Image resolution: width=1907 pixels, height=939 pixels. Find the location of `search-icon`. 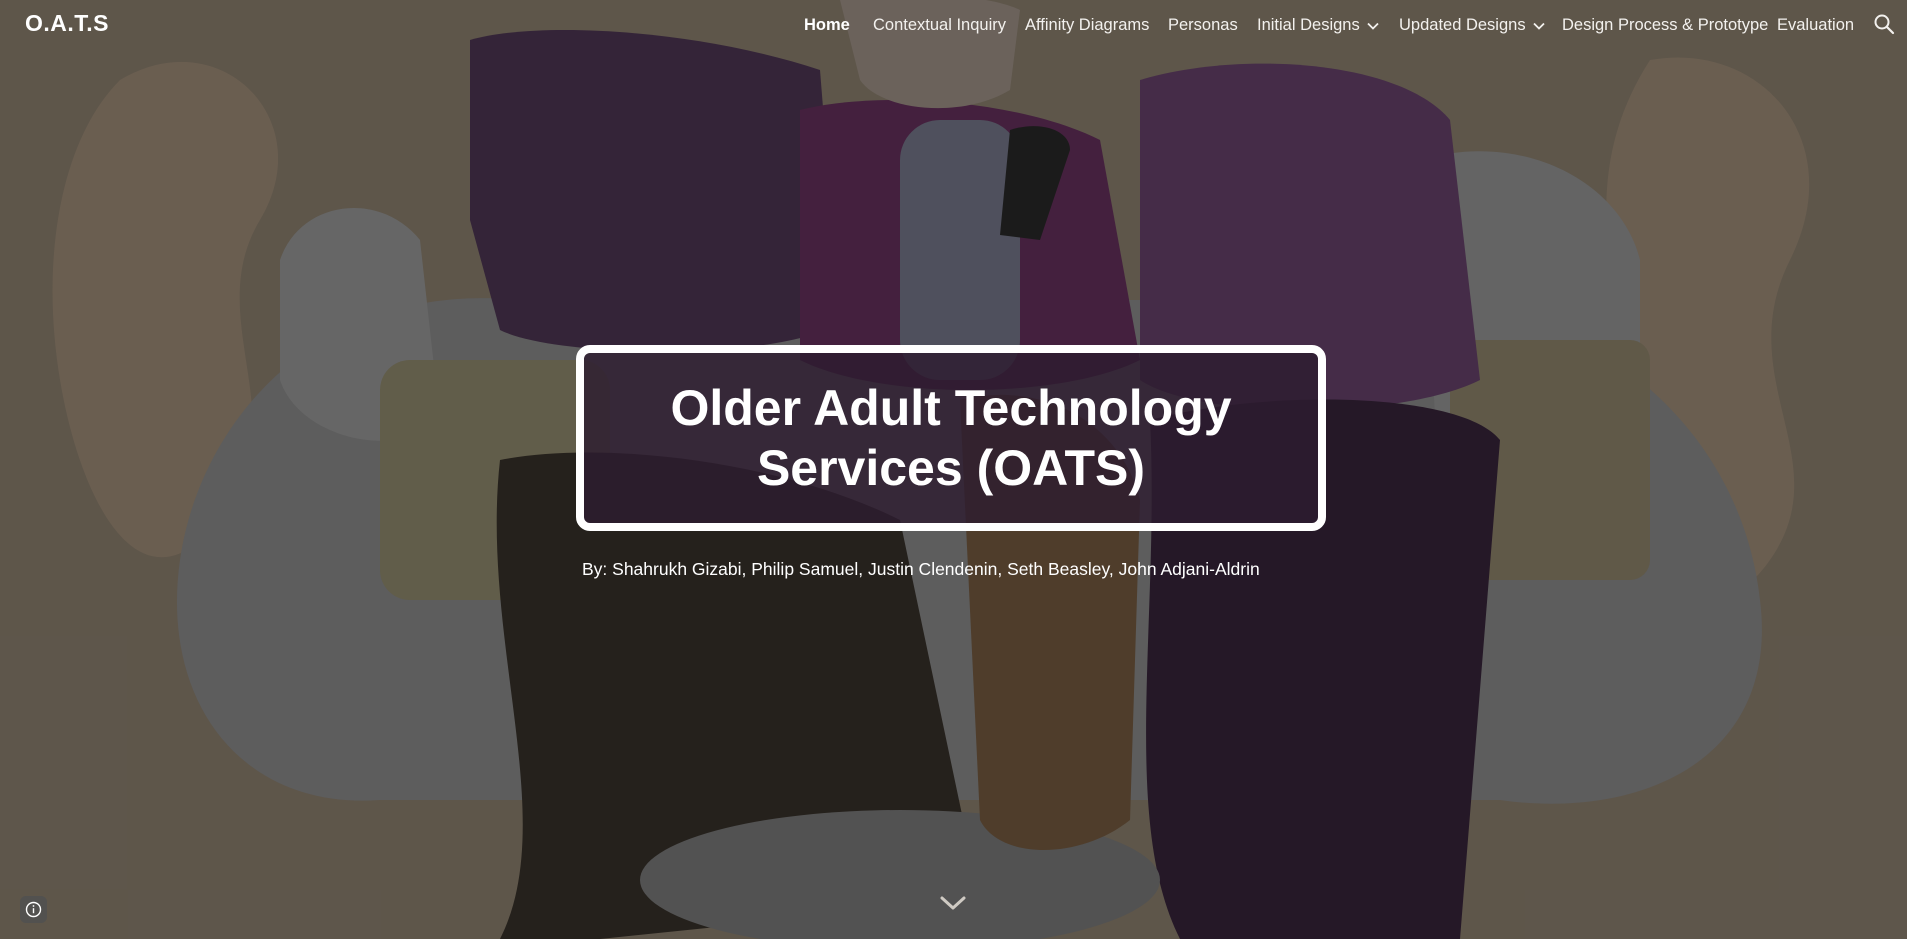

search-icon is located at coordinates (1884, 24).